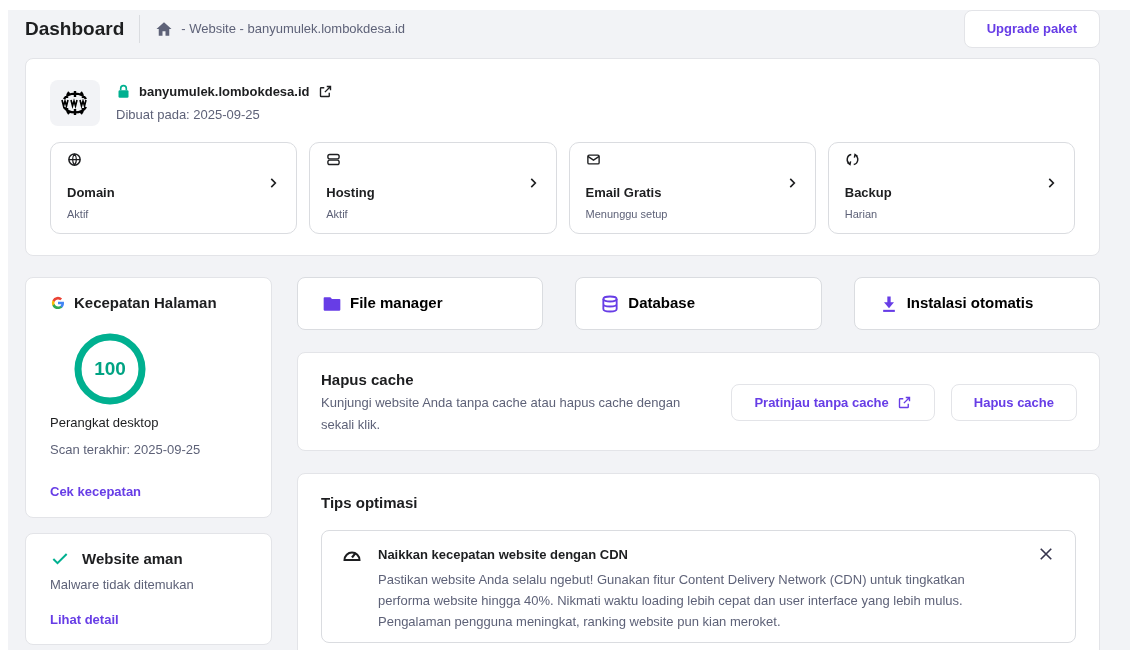 Image resolution: width=1130 pixels, height=650 pixels. I want to click on home-icon, so click(164, 29).